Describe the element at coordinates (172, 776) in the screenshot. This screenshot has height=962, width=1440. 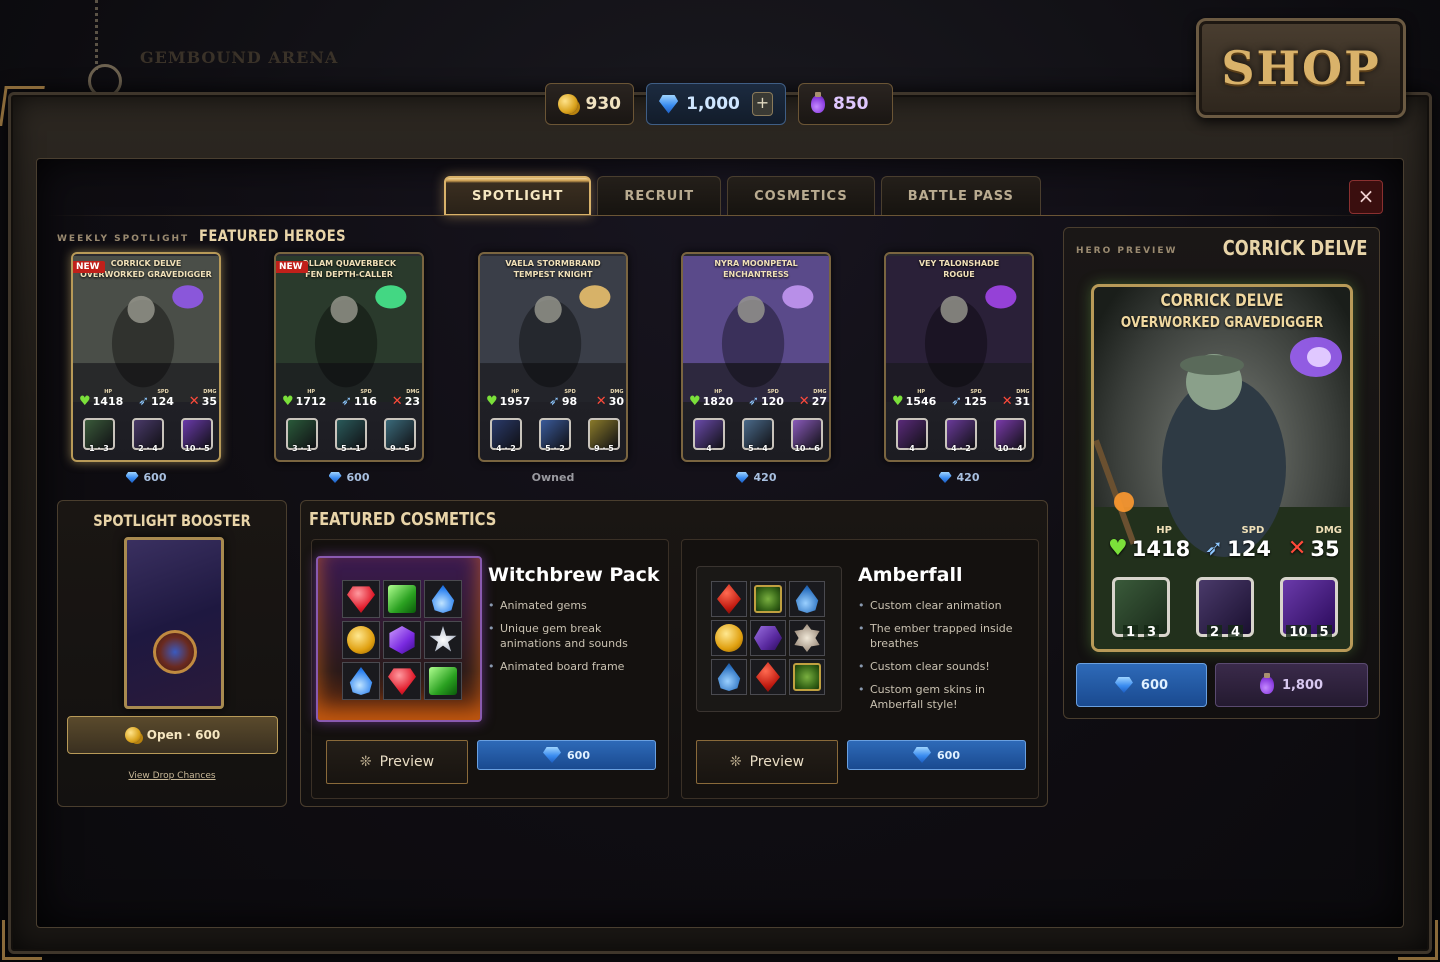
I see `view-drop-chances-link: View Drop Chances` at that location.